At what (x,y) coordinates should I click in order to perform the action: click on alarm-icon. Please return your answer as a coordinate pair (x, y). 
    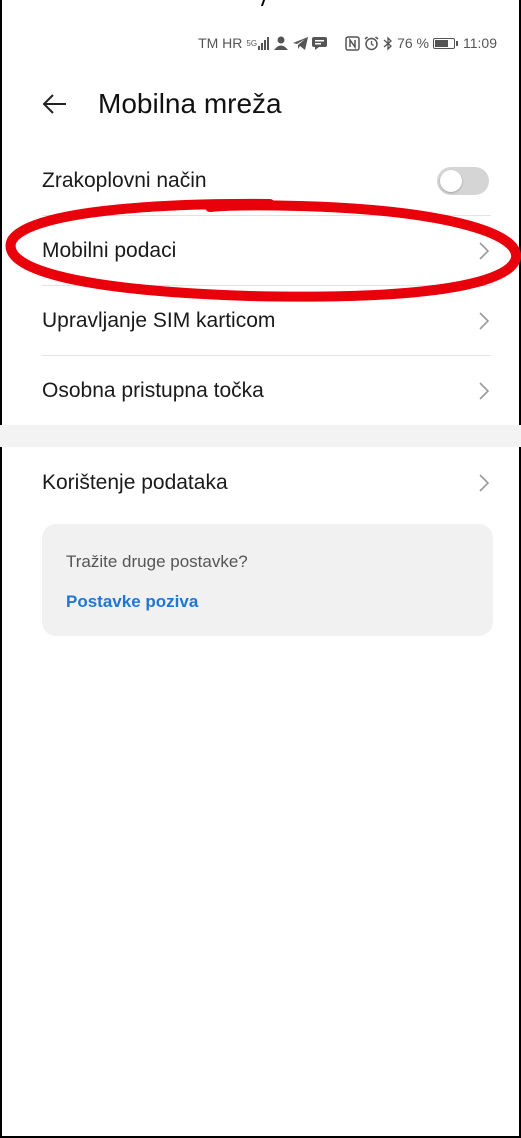
    Looking at the image, I should click on (371, 43).